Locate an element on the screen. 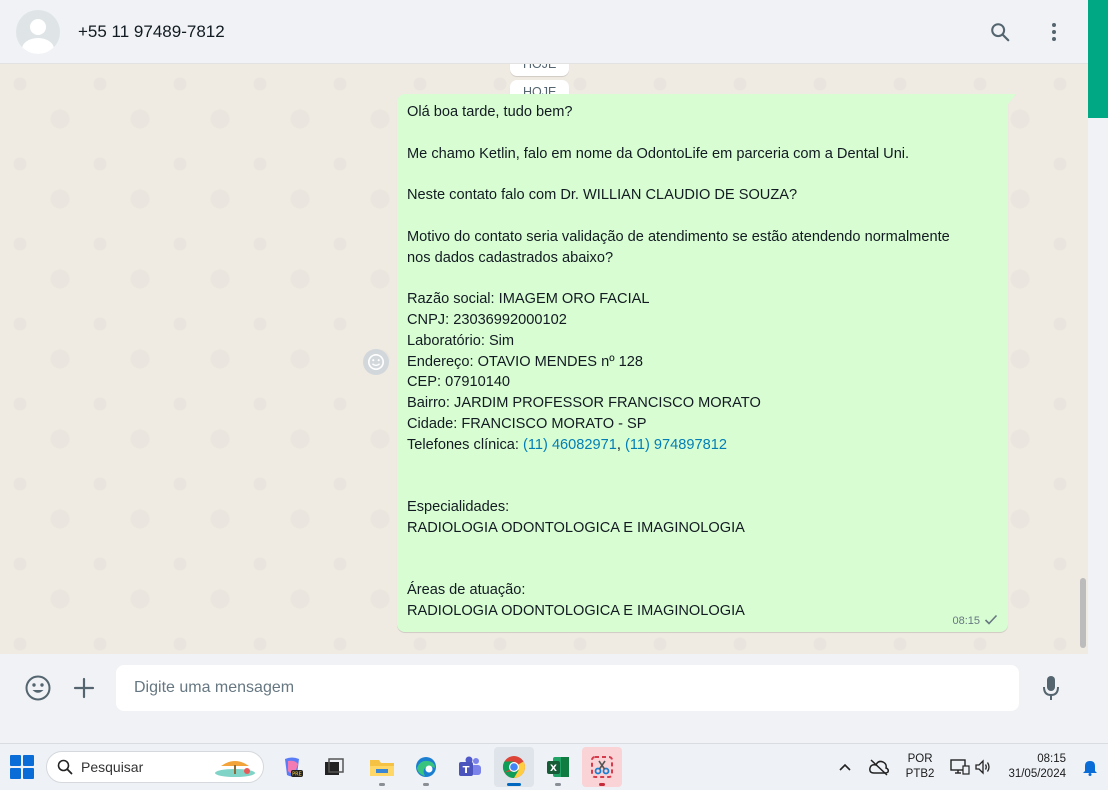  message-composer is located at coordinates (544, 688).